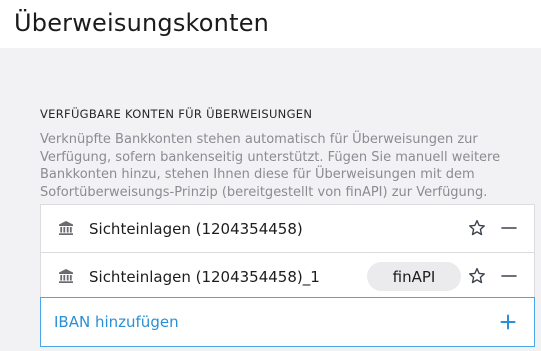  I want to click on page-header: Überweisungskonten, so click(270, 24).